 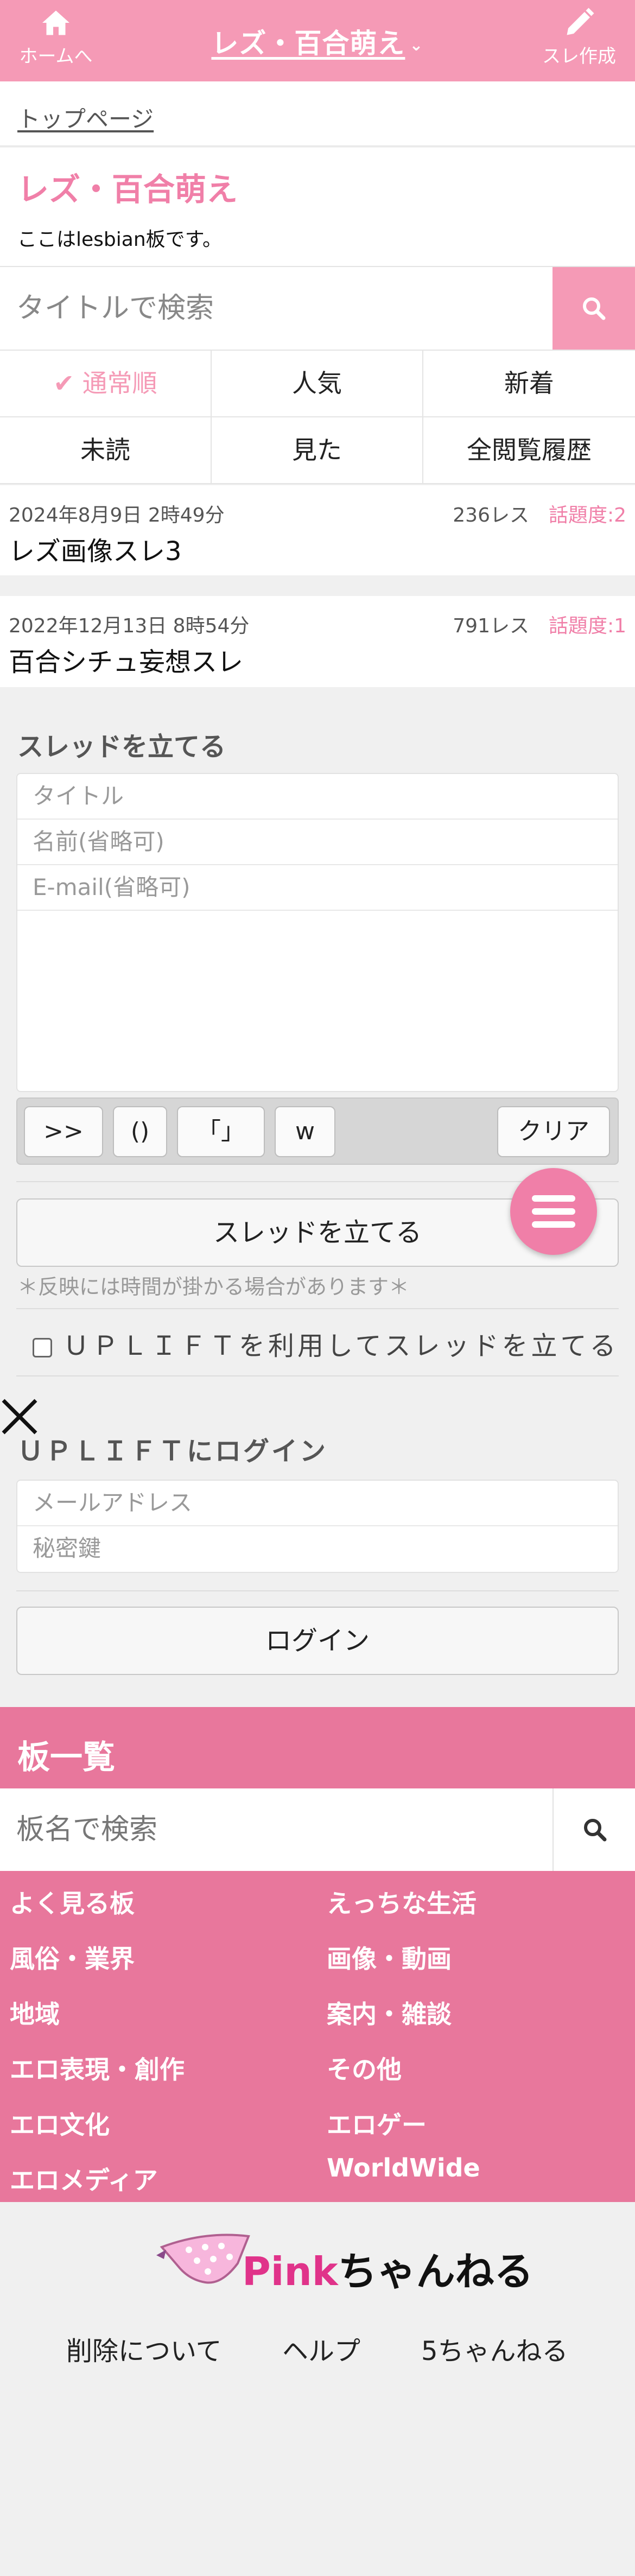 I want to click on logo-text: Pinkちゃんねる, so click(x=388, y=2267).